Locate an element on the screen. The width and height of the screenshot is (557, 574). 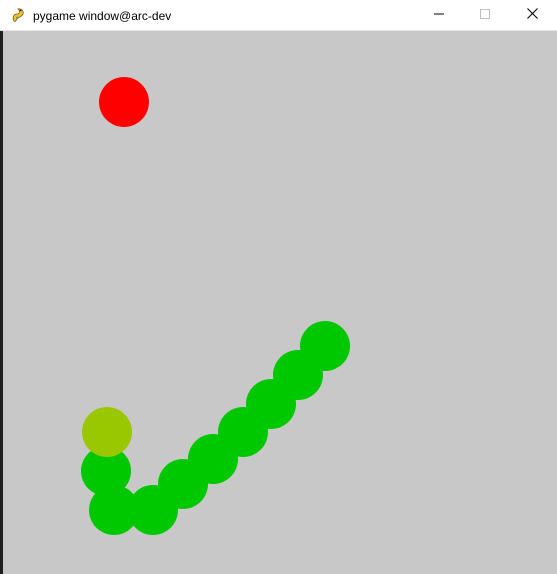
close-button is located at coordinates (532, 15).